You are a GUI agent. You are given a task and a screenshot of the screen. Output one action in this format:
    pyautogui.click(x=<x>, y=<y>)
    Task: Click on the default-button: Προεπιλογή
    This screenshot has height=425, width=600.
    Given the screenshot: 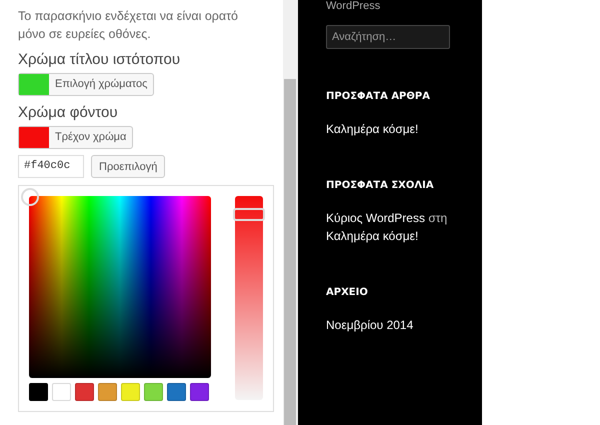 What is the action you would take?
    pyautogui.click(x=128, y=166)
    